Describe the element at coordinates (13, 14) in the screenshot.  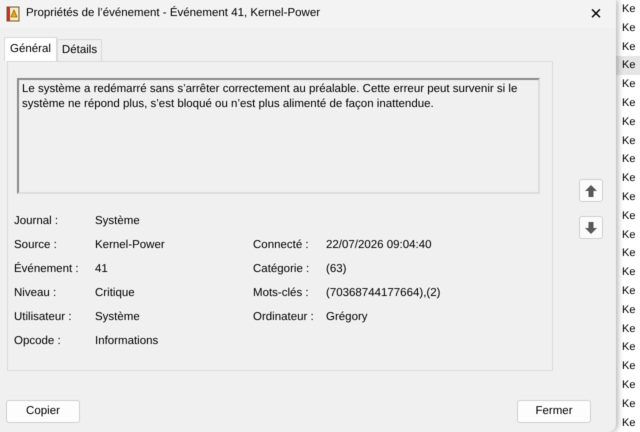
I see `event-log-icon` at that location.